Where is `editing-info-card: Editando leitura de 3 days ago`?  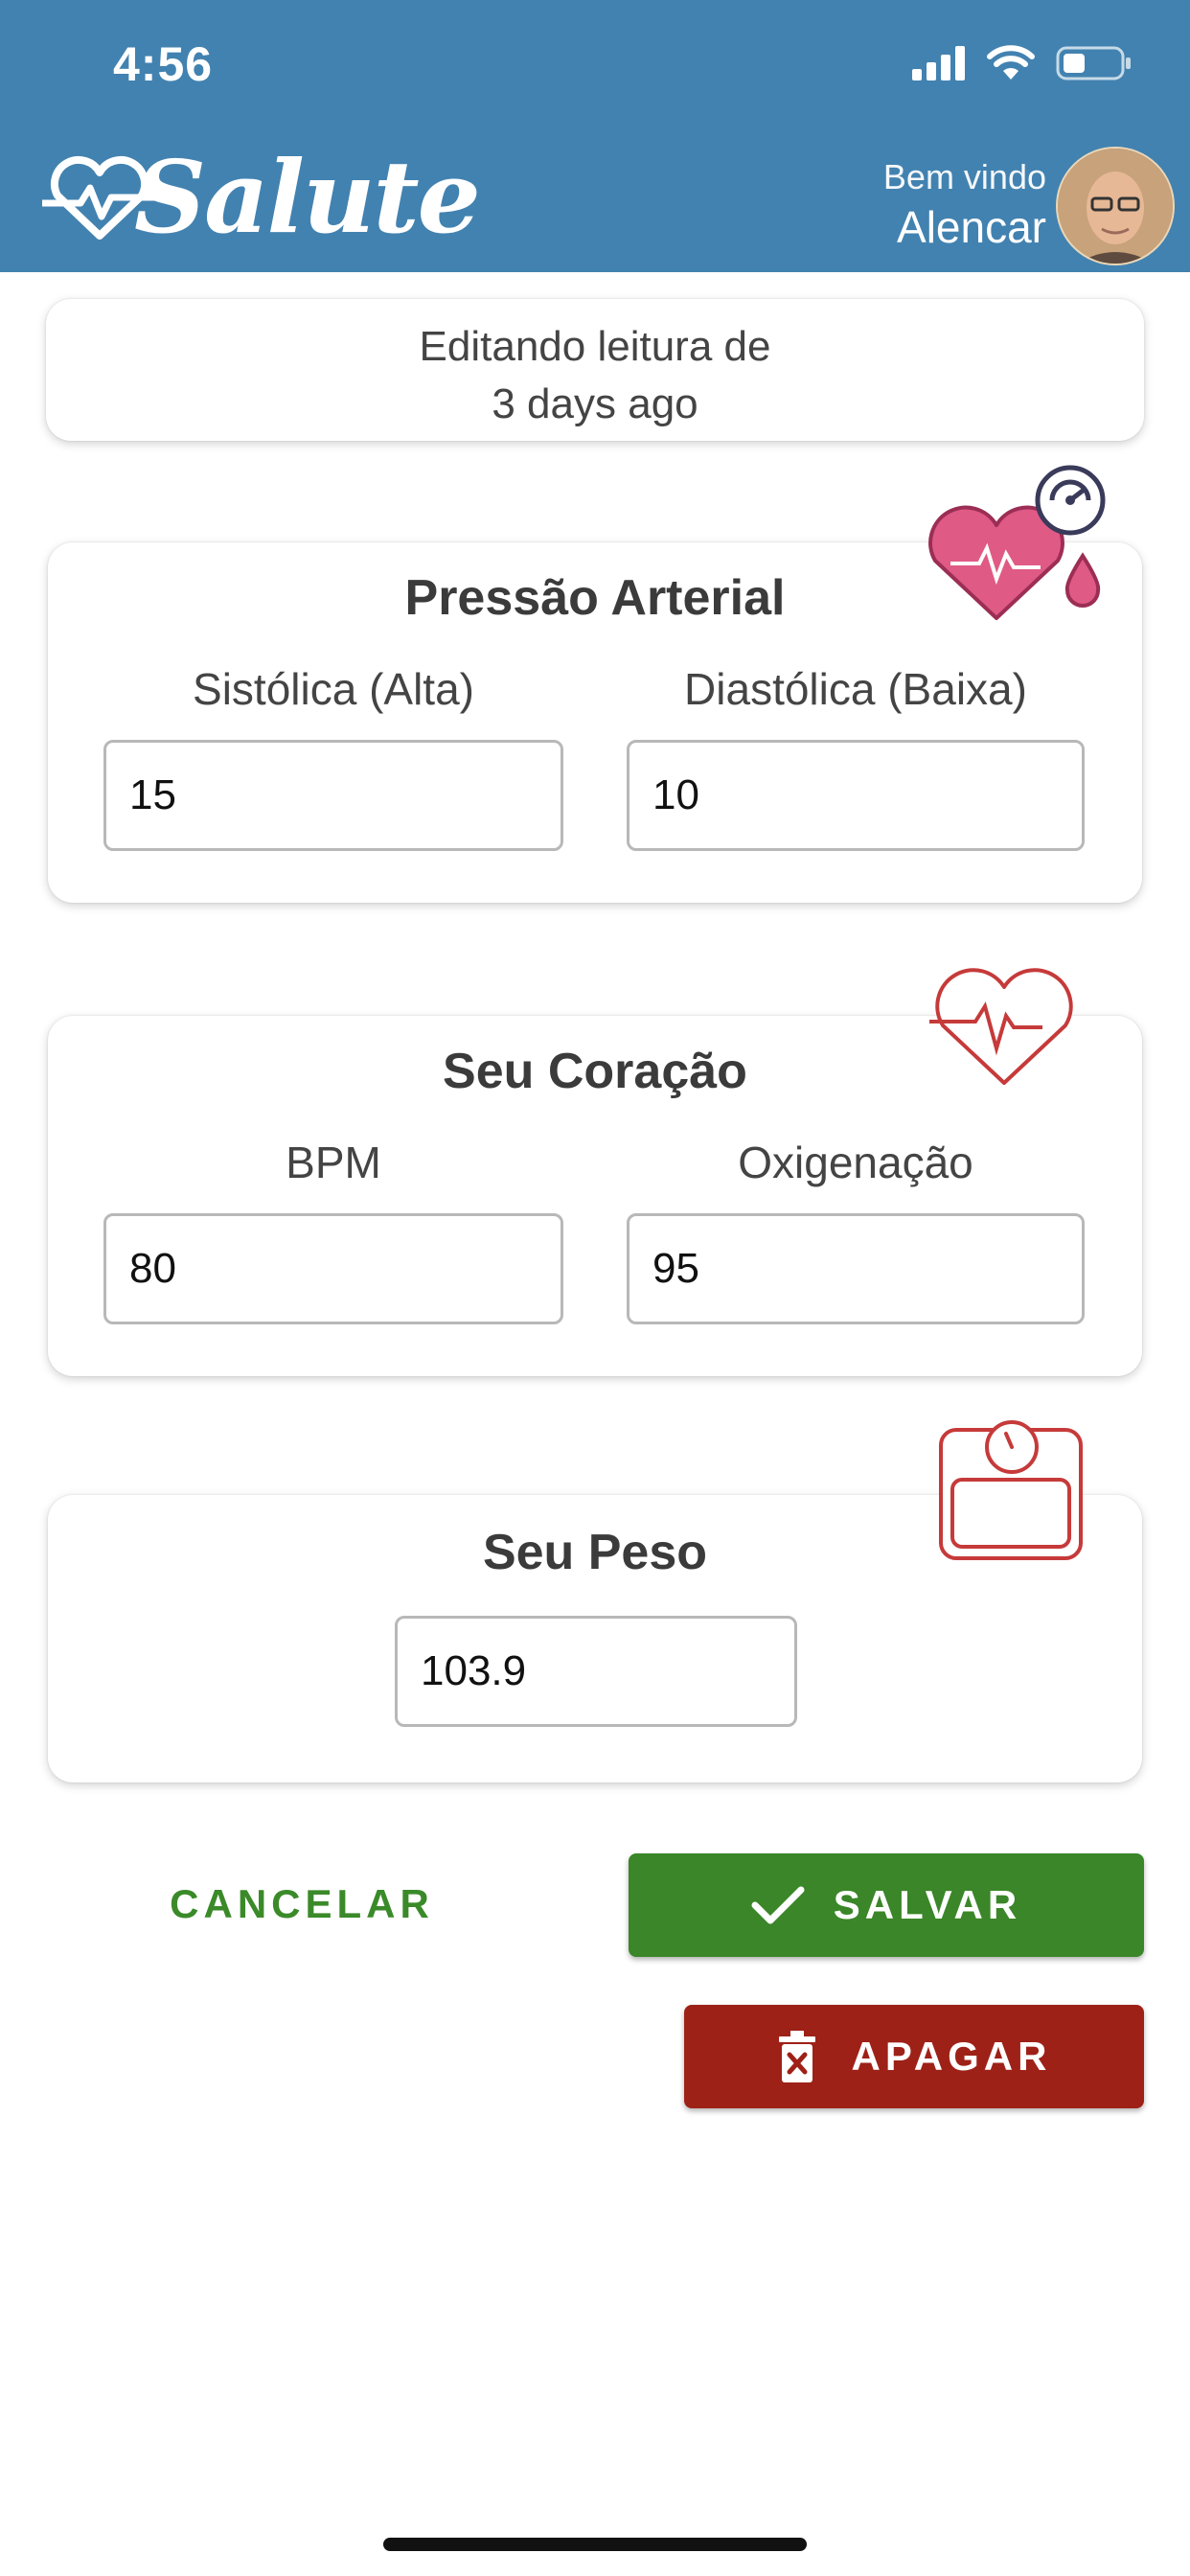 editing-info-card: Editando leitura de 3 days ago is located at coordinates (595, 370).